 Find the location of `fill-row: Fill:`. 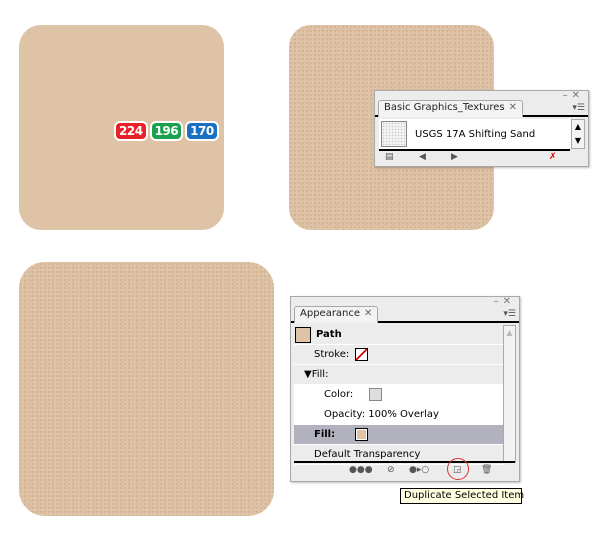

fill-row: Fill: is located at coordinates (399, 435).